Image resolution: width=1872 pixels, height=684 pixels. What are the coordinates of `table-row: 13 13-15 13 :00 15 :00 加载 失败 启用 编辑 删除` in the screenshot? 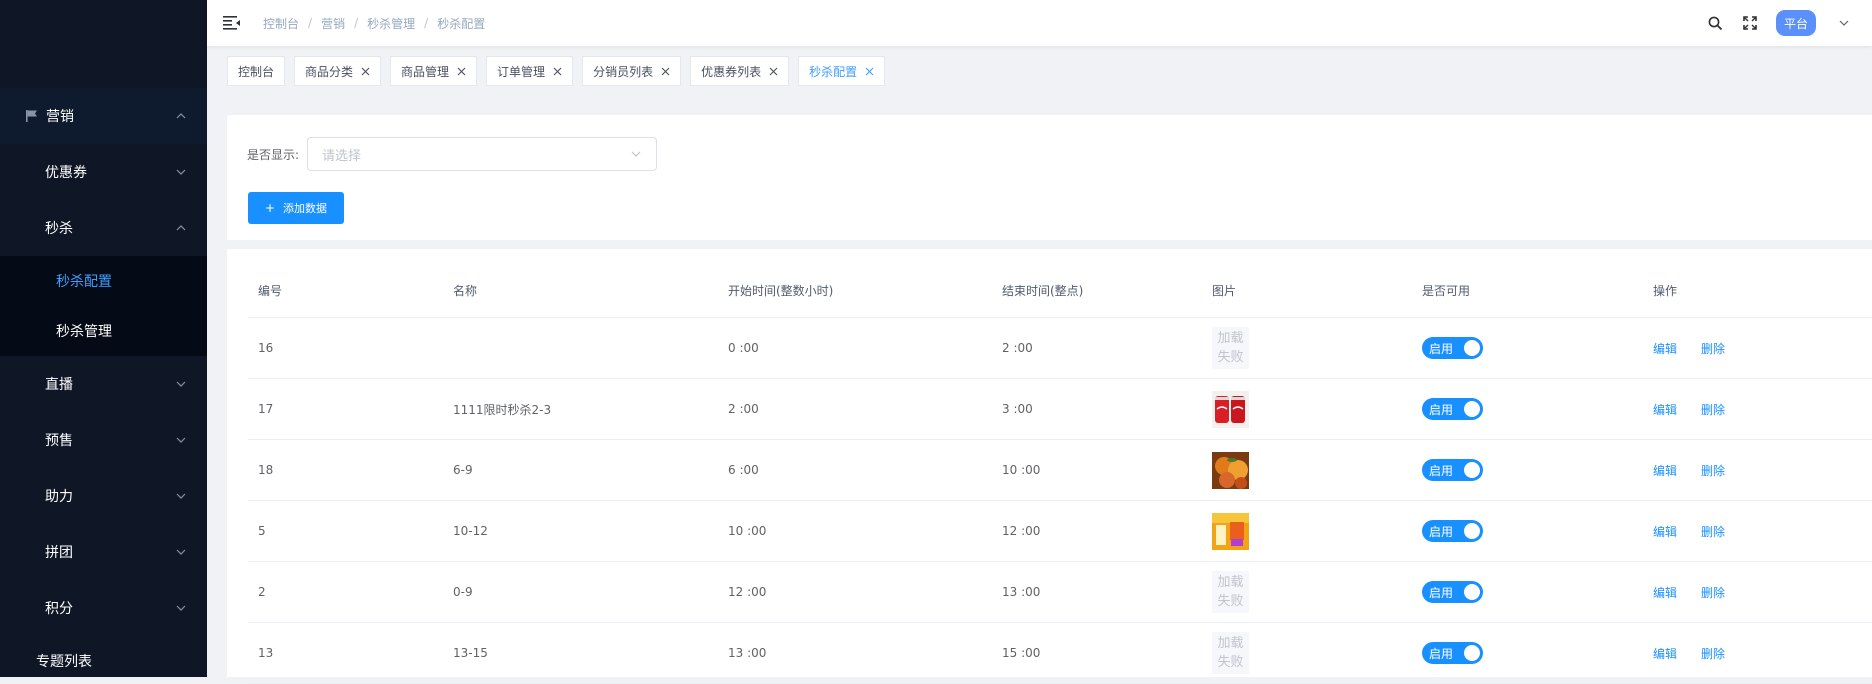 It's located at (1060, 653).